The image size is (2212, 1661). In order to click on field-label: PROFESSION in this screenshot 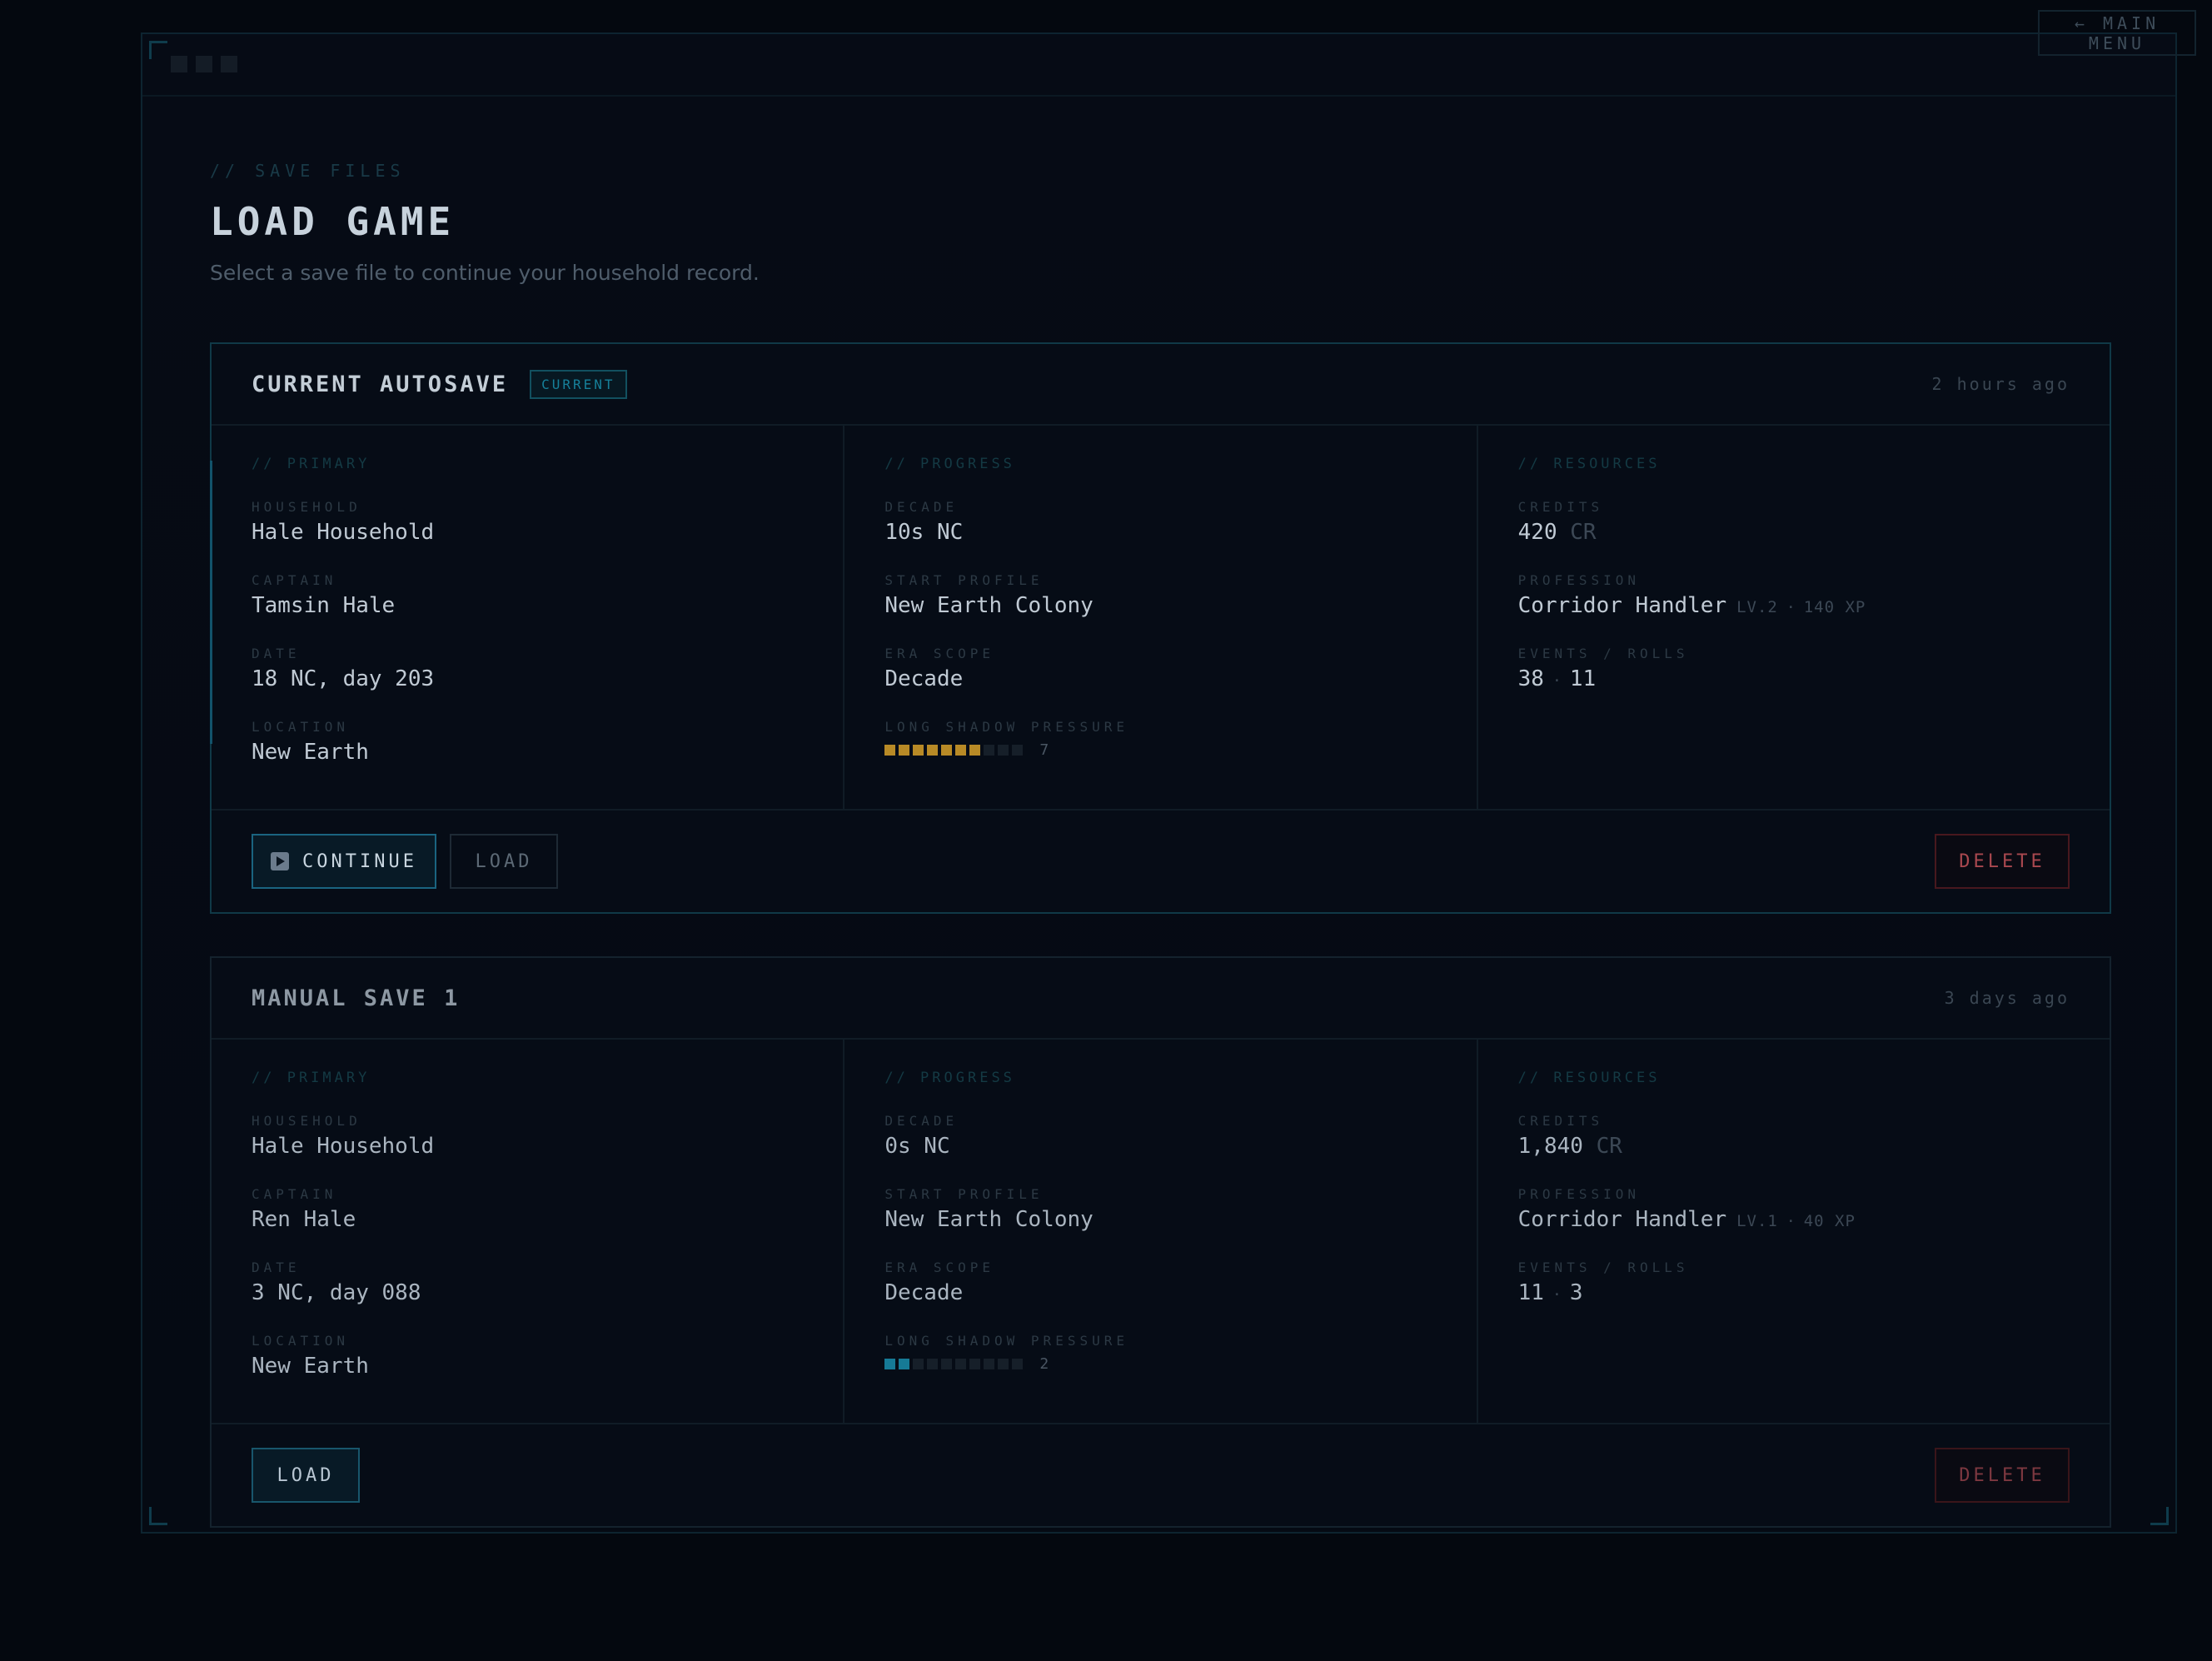, I will do `click(1578, 580)`.